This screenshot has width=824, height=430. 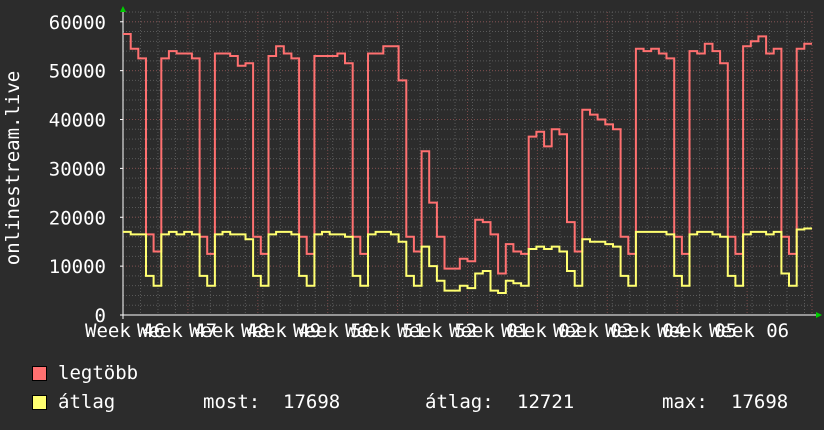 I want to click on stat-most-label: most:, so click(x=232, y=402).